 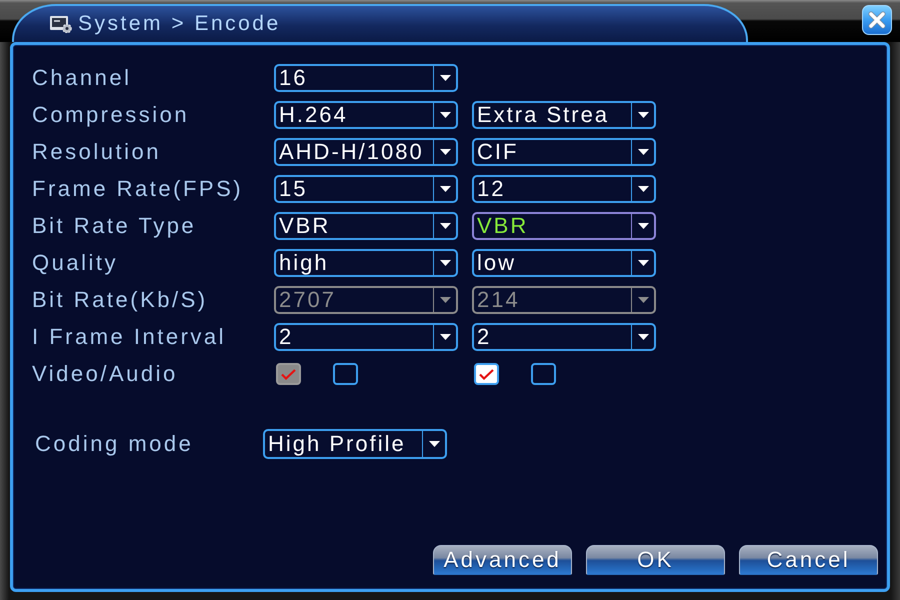 What do you see at coordinates (808, 560) in the screenshot?
I see `dialog-button: Cancel` at bounding box center [808, 560].